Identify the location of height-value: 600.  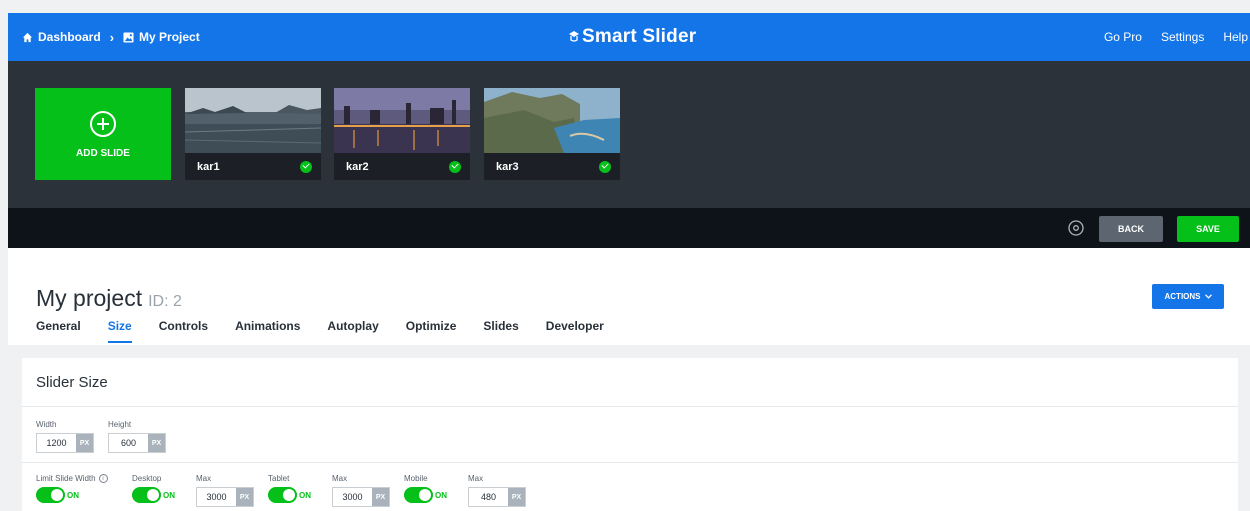
(128, 443).